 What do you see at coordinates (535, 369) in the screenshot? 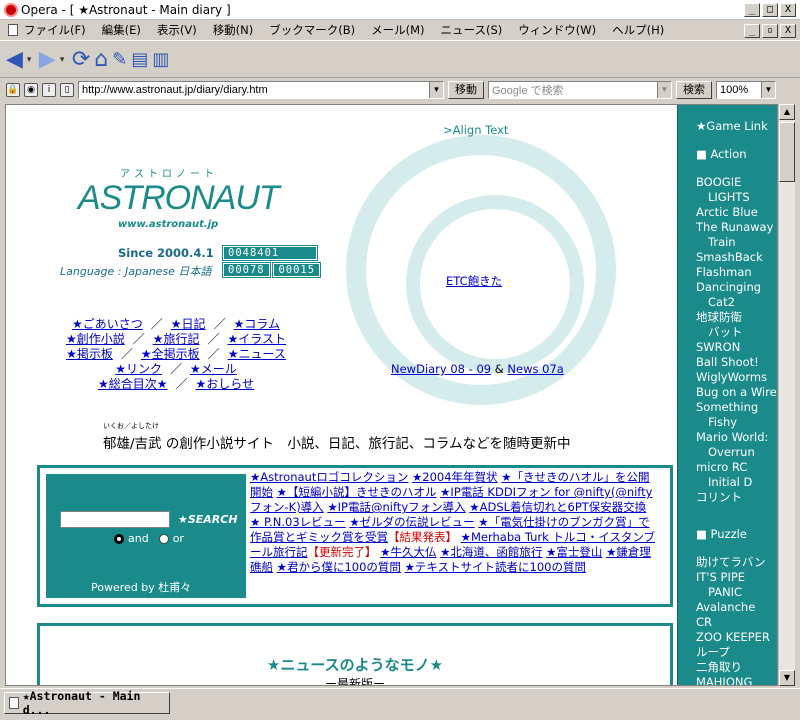
I see `news07-link: News 07a` at bounding box center [535, 369].